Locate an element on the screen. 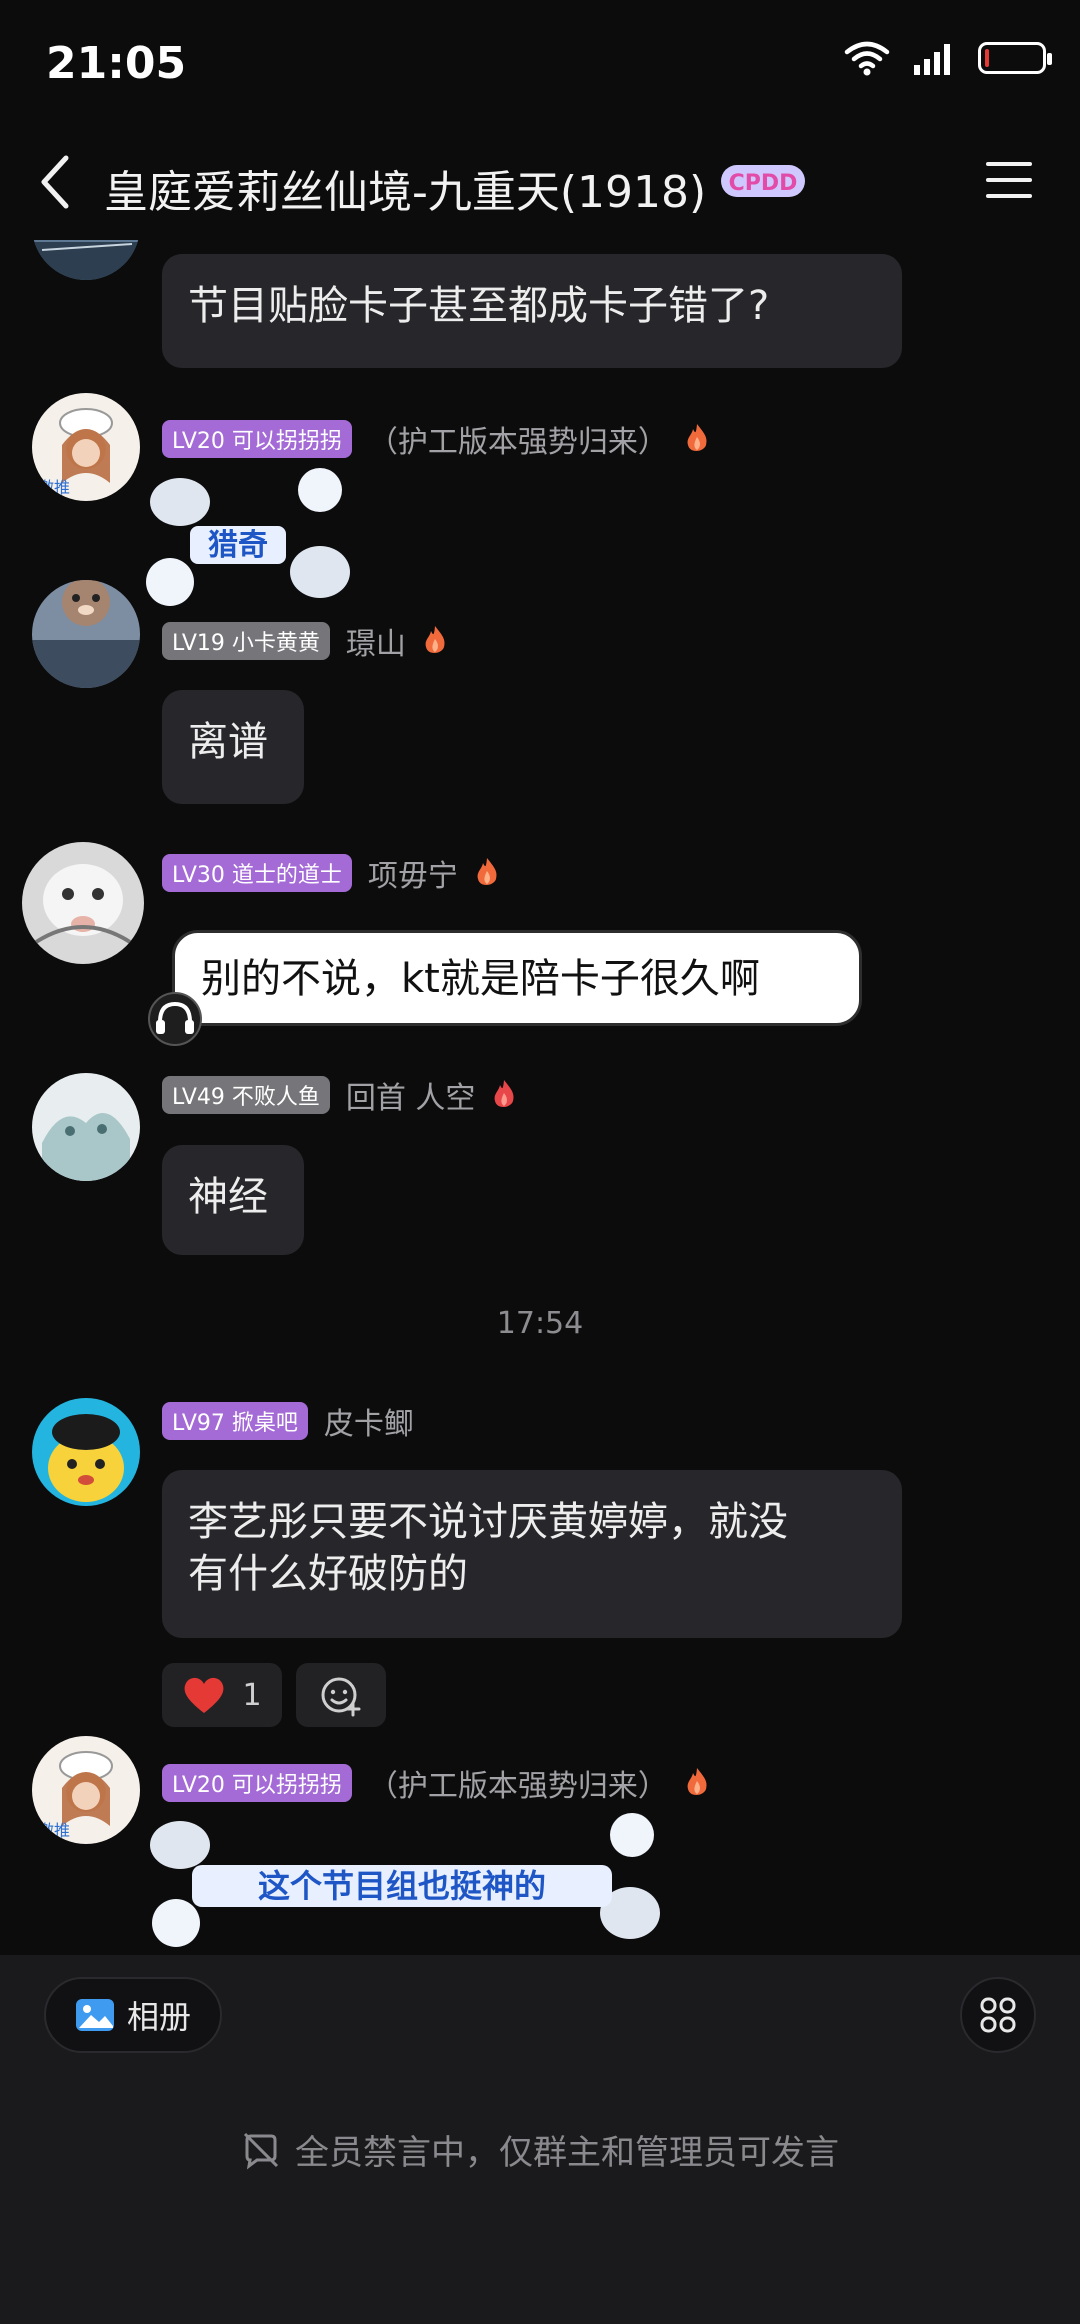 This screenshot has width=1080, height=2324. sender-meta: LV19 小卡黄黄 璟山 is located at coordinates (305, 641).